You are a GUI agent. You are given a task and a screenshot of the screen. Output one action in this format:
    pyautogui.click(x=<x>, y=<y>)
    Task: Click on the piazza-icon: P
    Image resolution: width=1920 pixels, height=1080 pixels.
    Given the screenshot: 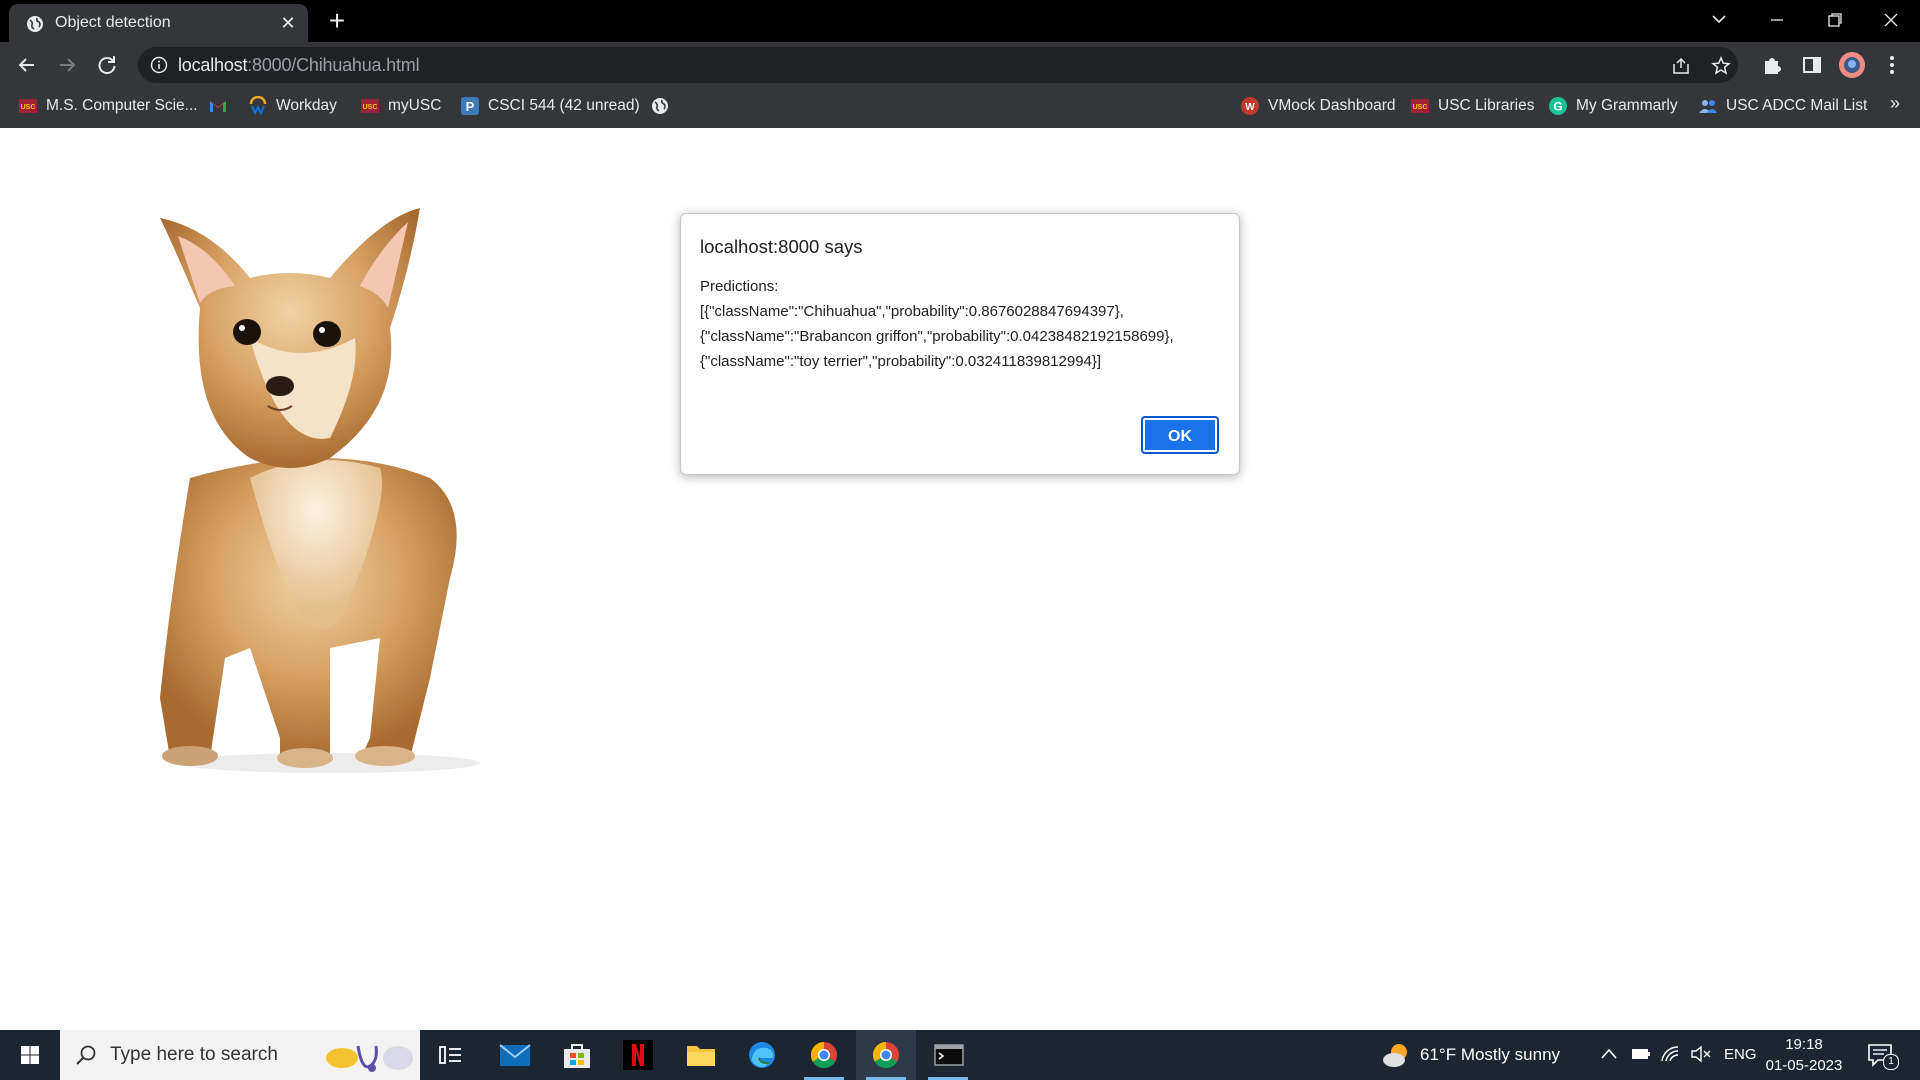 What is the action you would take?
    pyautogui.click(x=470, y=106)
    